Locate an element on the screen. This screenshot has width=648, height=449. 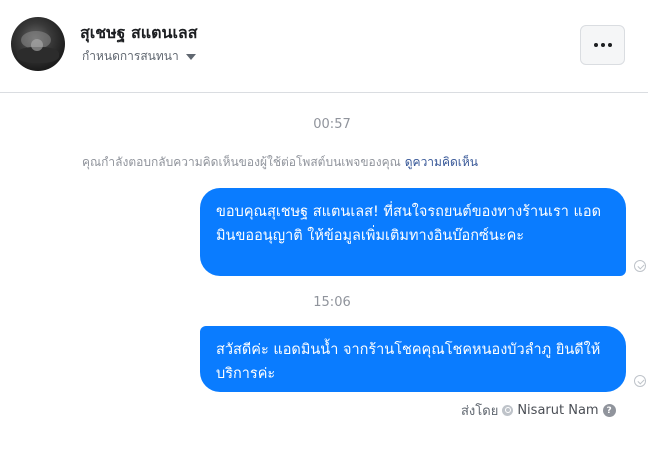
avatar is located at coordinates (38, 44).